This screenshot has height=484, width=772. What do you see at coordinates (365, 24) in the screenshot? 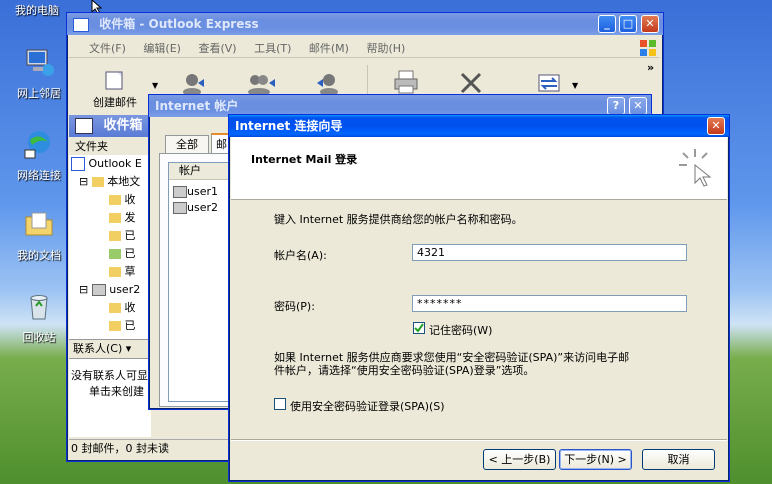
I see `outlook-title-bar: 收件箱 - Outlook Express _ □ ✕` at bounding box center [365, 24].